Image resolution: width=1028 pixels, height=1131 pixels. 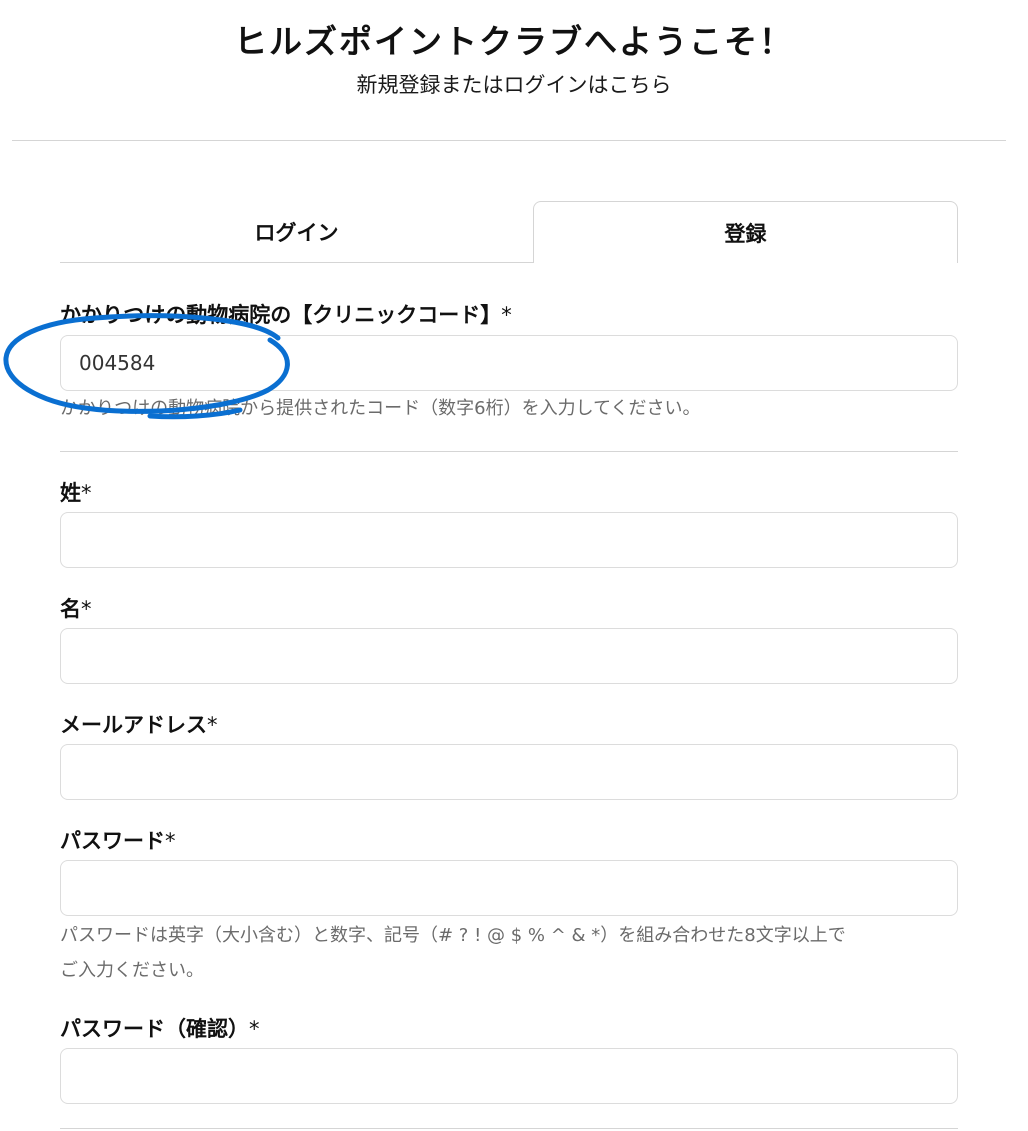 I want to click on password-label: パスワード*, so click(x=118, y=841).